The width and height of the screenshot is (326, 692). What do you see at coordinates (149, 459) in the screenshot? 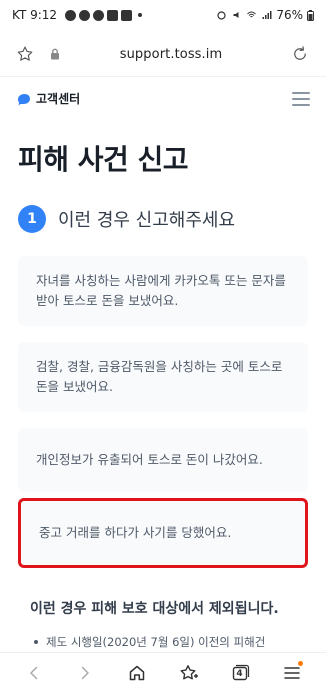
I see `case-text: 개인정보가 유출되어 토스로 돈이 나갔어요.` at bounding box center [149, 459].